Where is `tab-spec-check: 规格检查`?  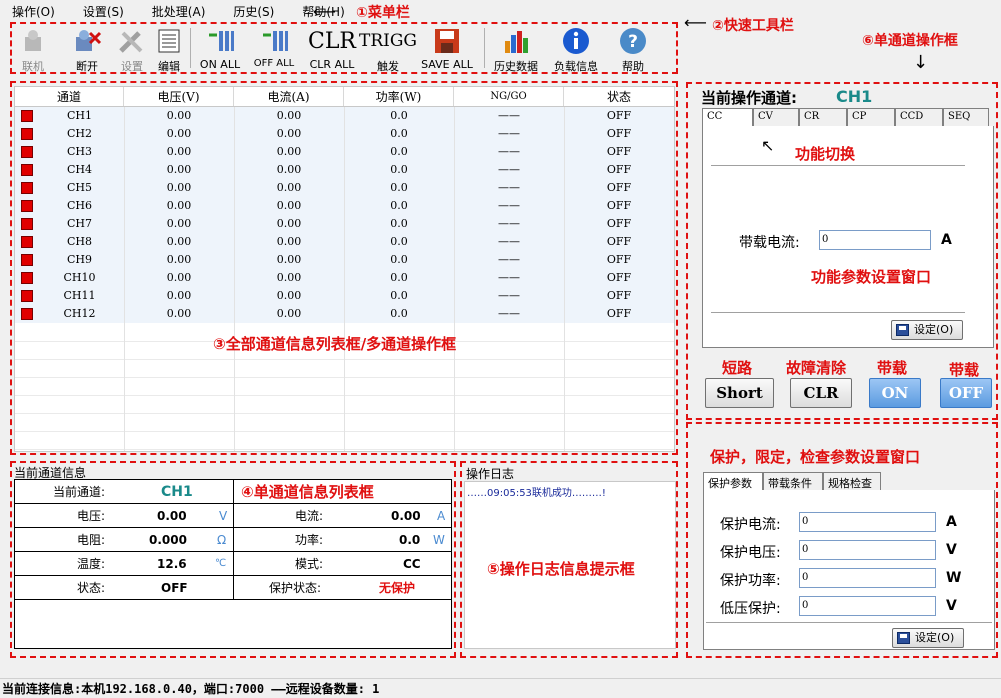 tab-spec-check: 规格检查 is located at coordinates (852, 481).